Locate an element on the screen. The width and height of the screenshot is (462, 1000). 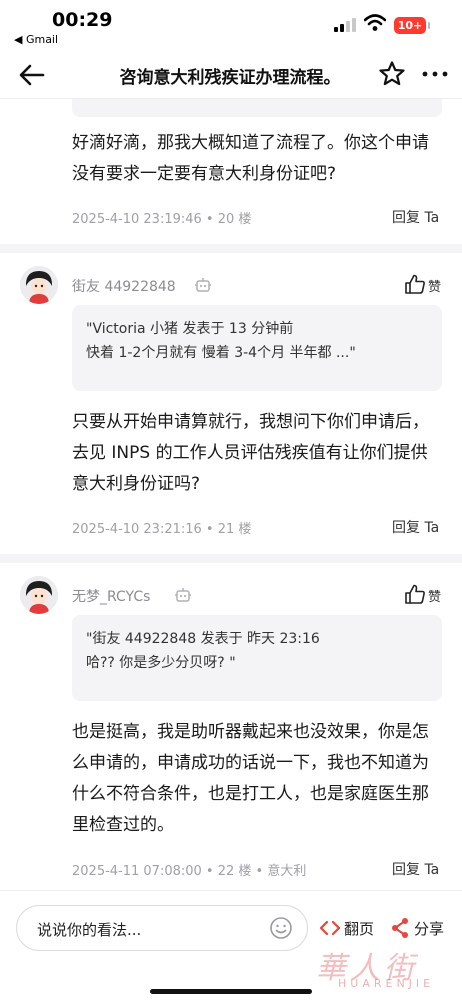
post-meta: 2025-4-10 23:21:16 • 21 楼 is located at coordinates (162, 529).